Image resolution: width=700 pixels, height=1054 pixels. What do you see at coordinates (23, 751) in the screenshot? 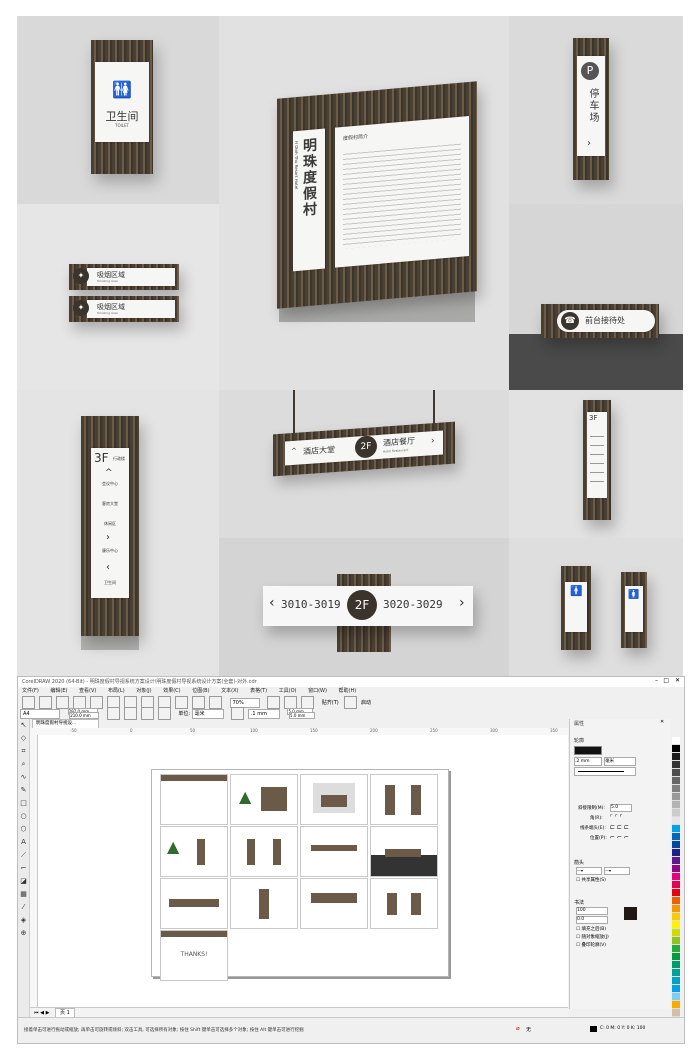
I see `crop-tool-icon: ⌗` at bounding box center [23, 751].